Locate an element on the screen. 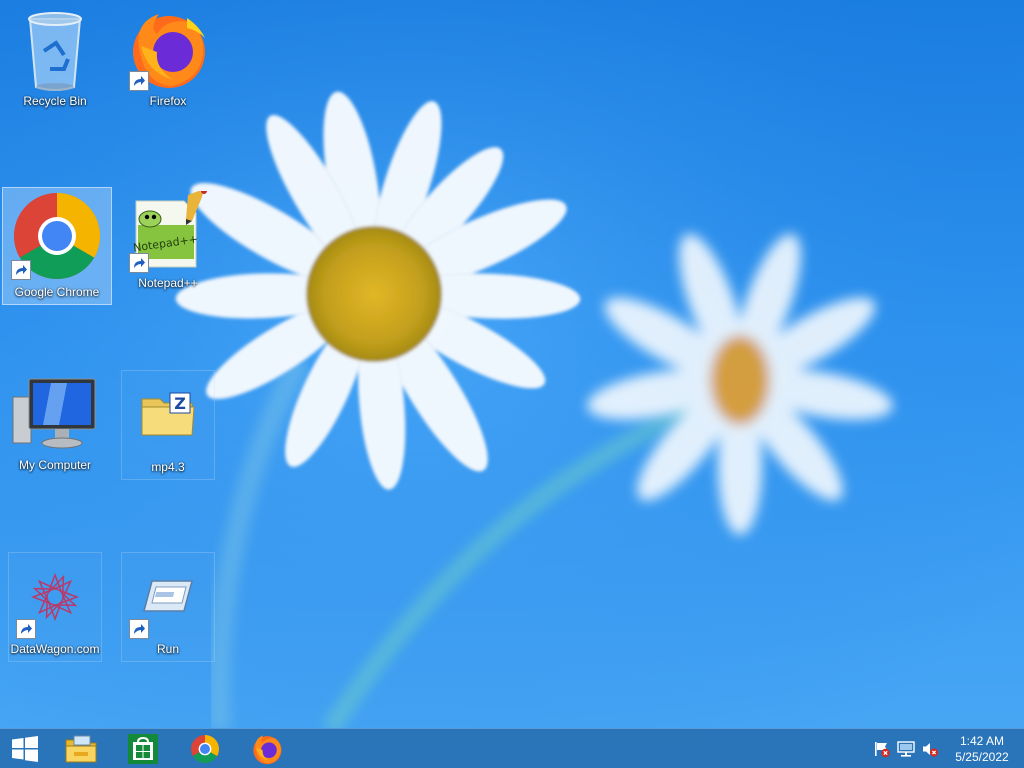 The width and height of the screenshot is (1024, 768). taskbar-clock: 1:42 AM 5/25/2022 is located at coordinates (982, 748).